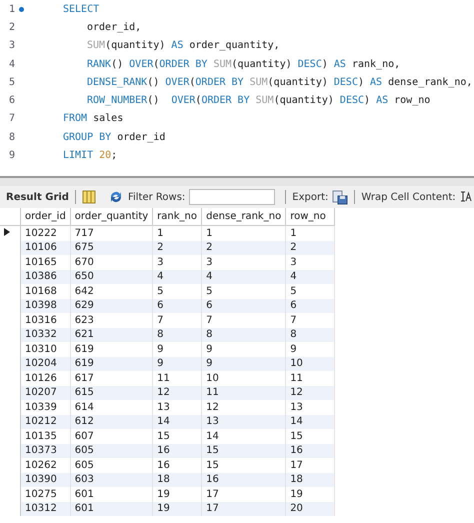 The height and width of the screenshot is (523, 474). I want to click on code-line: DENSE_RANK() OVER(ORDER BY SUM(quantity) DESC) AS dense_rank_no,, so click(279, 82).